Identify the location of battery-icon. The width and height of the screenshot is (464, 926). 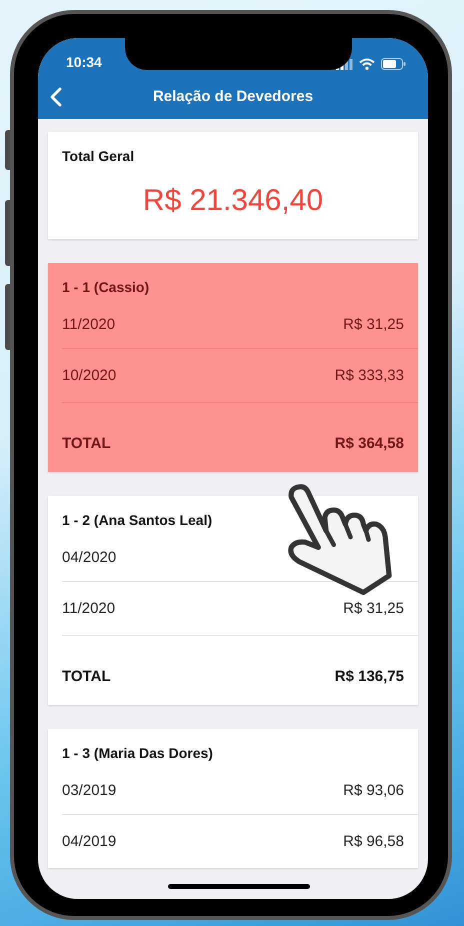
(393, 64).